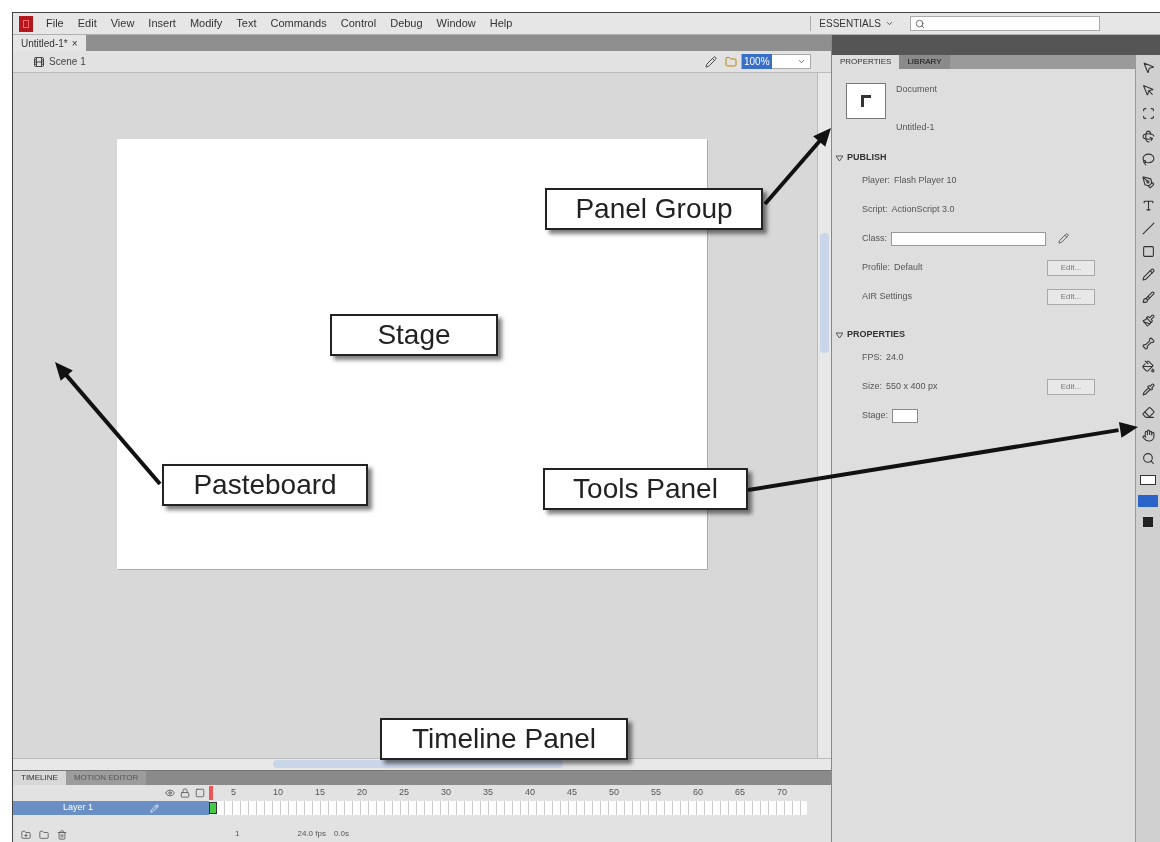  I want to click on frame-number: 40, so click(530, 793).